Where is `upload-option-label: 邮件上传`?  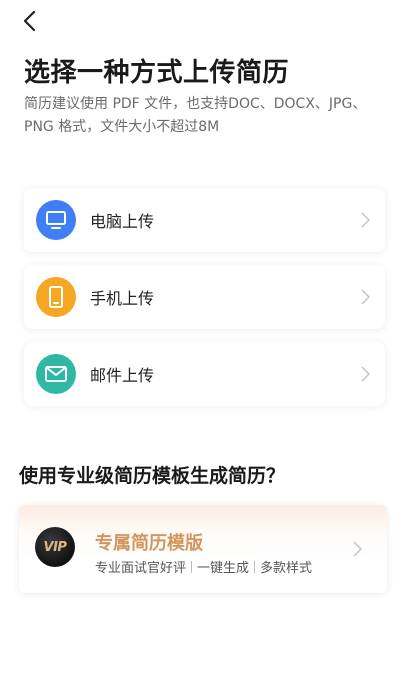 upload-option-label: 邮件上传 is located at coordinates (122, 375).